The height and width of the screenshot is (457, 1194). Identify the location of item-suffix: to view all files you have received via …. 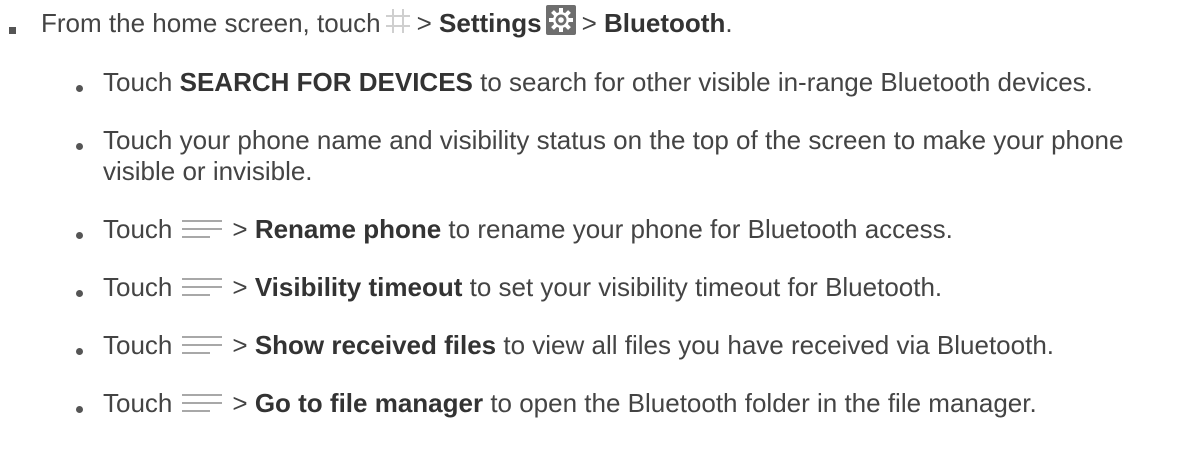
(779, 345).